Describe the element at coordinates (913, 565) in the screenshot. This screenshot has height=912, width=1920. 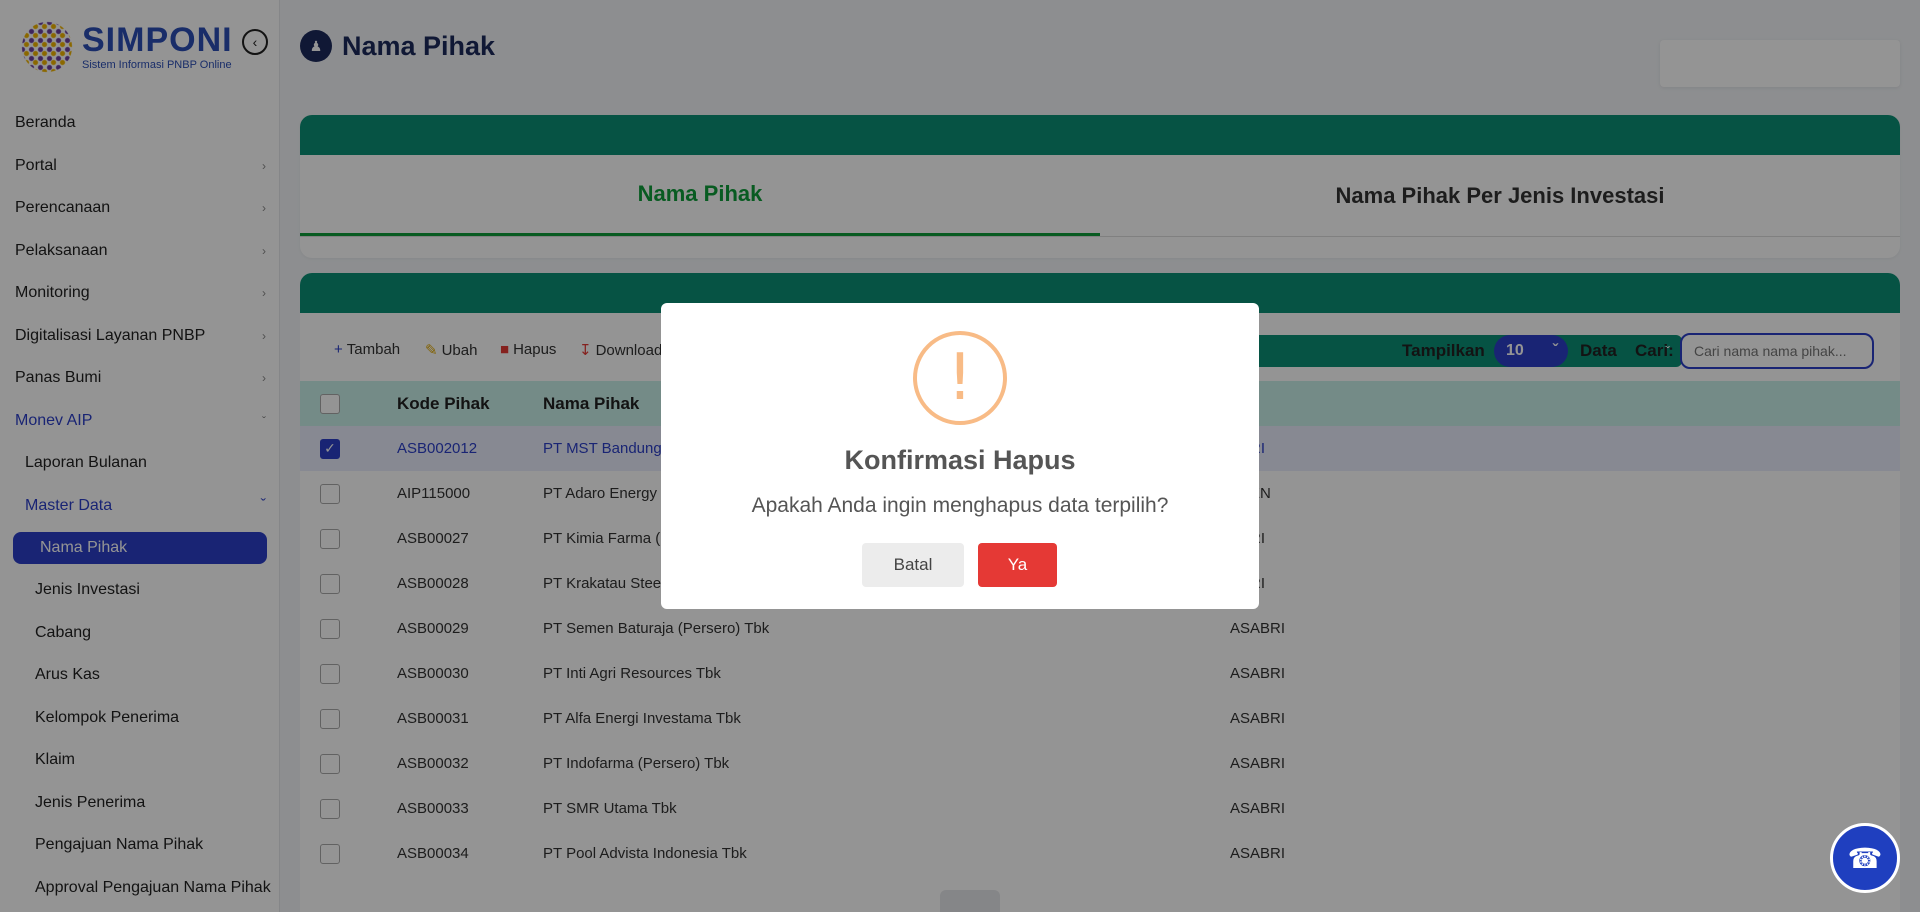
I see `cancel-button: Batal` at that location.